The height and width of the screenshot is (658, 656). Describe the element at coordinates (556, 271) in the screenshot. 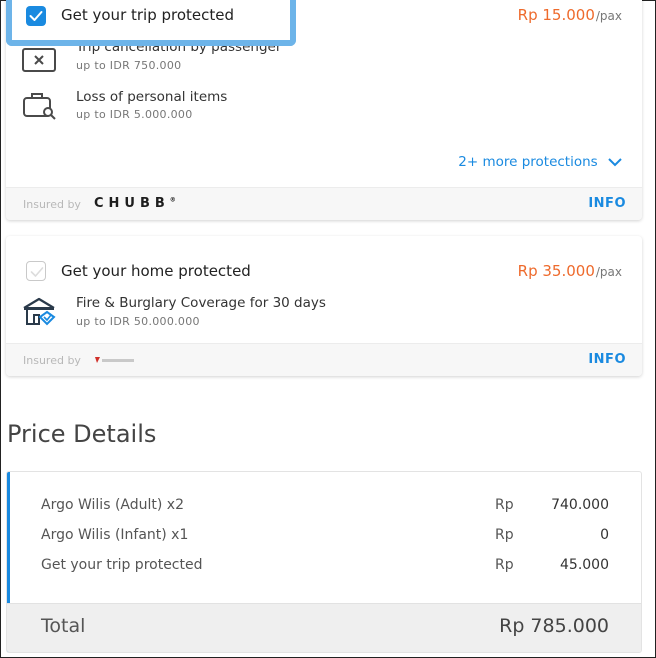

I see `price-amount: Rp 35.000` at that location.